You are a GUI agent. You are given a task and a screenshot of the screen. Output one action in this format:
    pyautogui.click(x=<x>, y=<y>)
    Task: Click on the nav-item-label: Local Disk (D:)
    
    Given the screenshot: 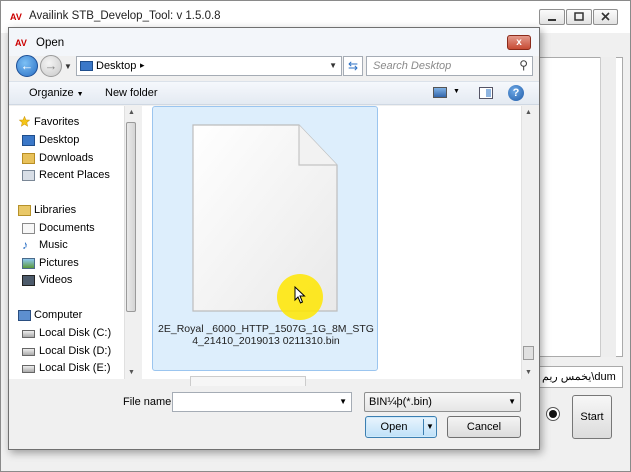 What is the action you would take?
    pyautogui.click(x=75, y=351)
    